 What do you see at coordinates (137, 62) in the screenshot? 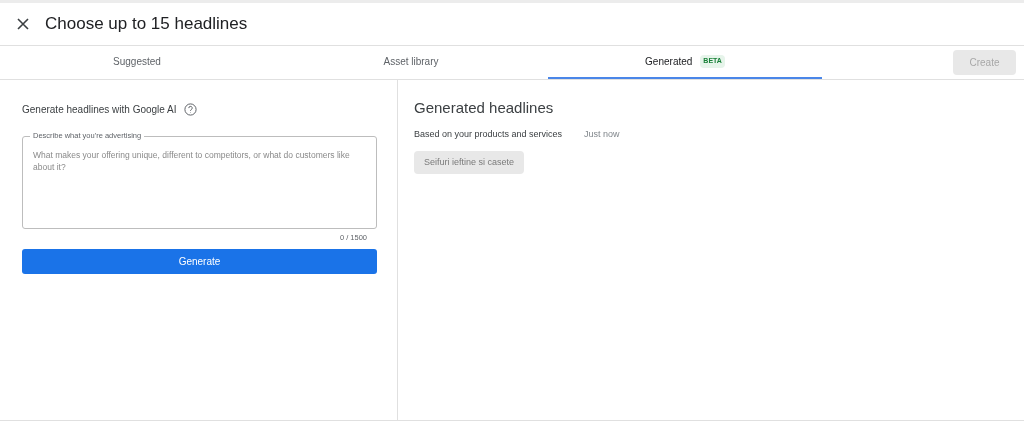
I see `tab: Suggested` at bounding box center [137, 62].